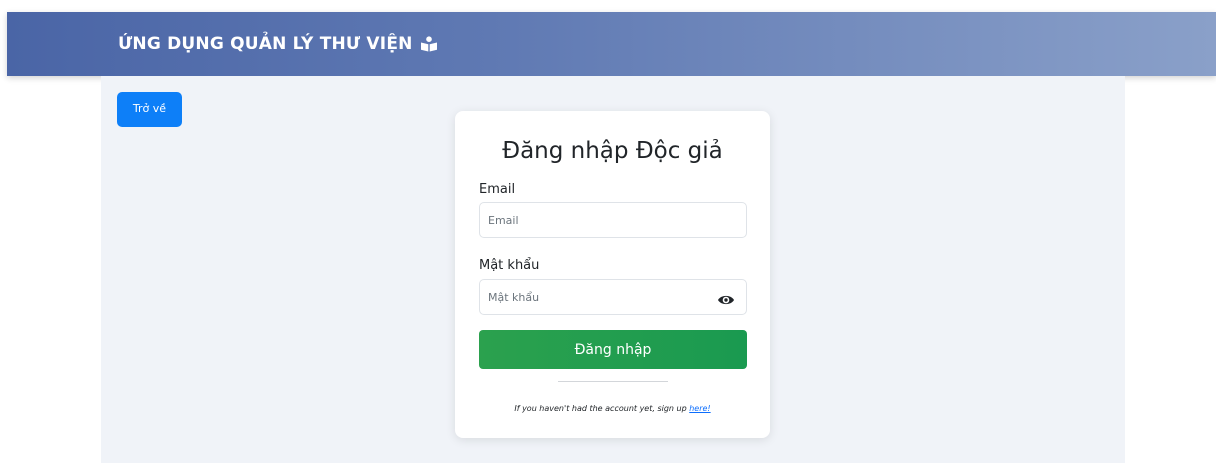 This screenshot has width=1216, height=463. I want to click on eye-icon, so click(726, 300).